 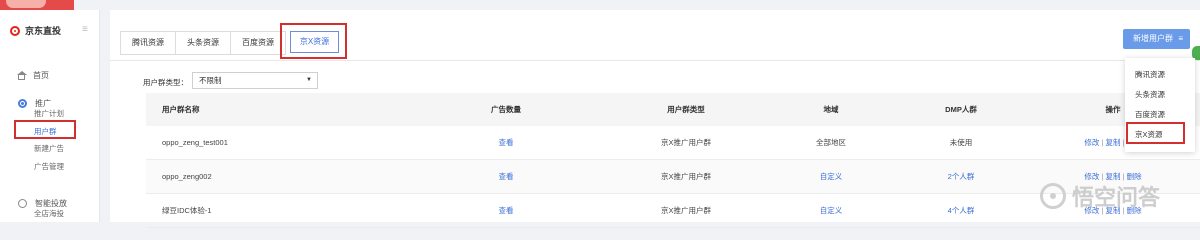 I want to click on sidebar-item-store-ads: 全店海投, so click(x=49, y=213).